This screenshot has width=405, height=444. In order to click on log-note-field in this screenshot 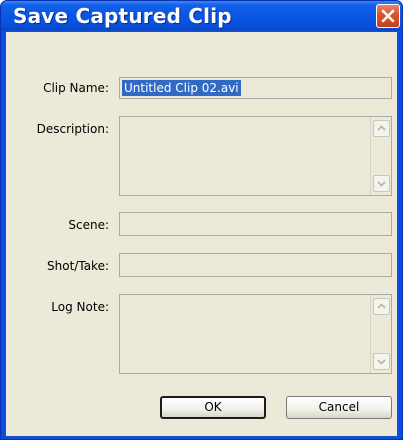, I will do `click(255, 334)`.